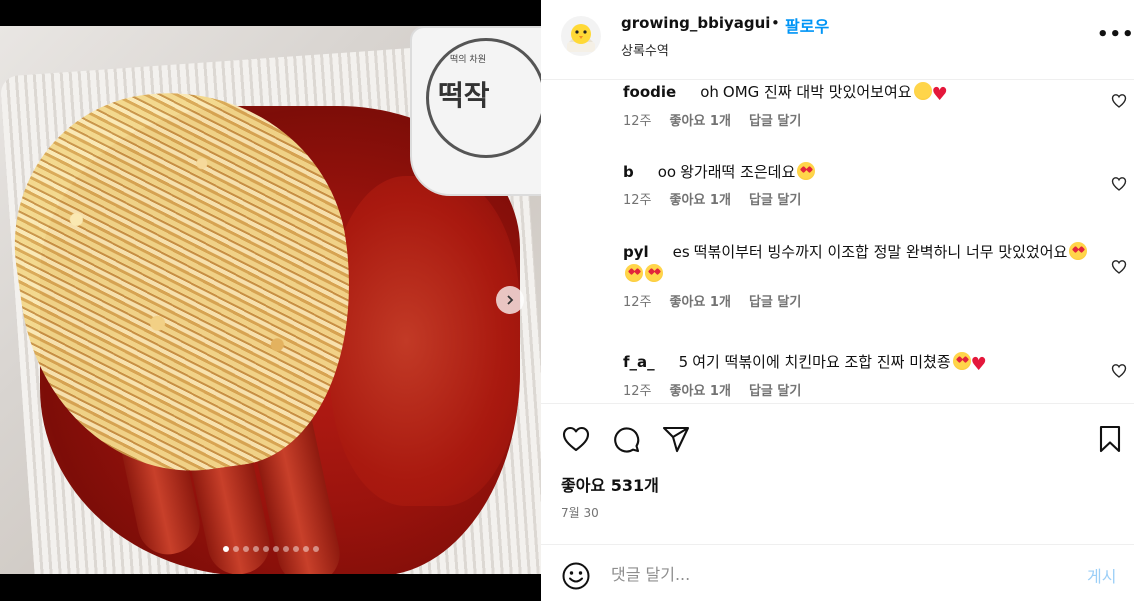  What do you see at coordinates (684, 362) in the screenshot?
I see `comment-author-suffix: 5` at bounding box center [684, 362].